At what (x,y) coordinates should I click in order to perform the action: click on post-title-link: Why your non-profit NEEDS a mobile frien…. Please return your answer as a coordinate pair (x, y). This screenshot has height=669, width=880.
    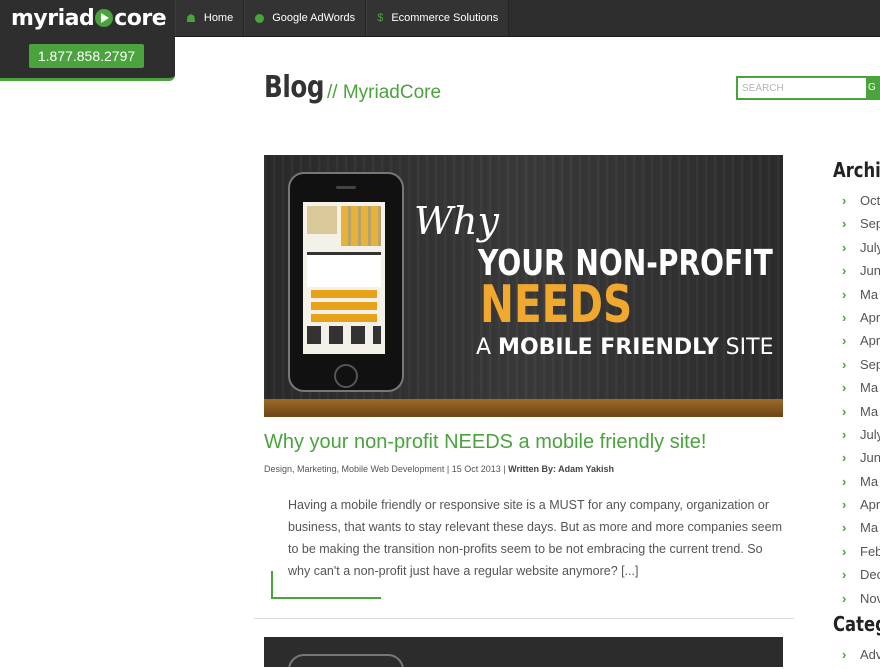
    Looking at the image, I should click on (485, 442).